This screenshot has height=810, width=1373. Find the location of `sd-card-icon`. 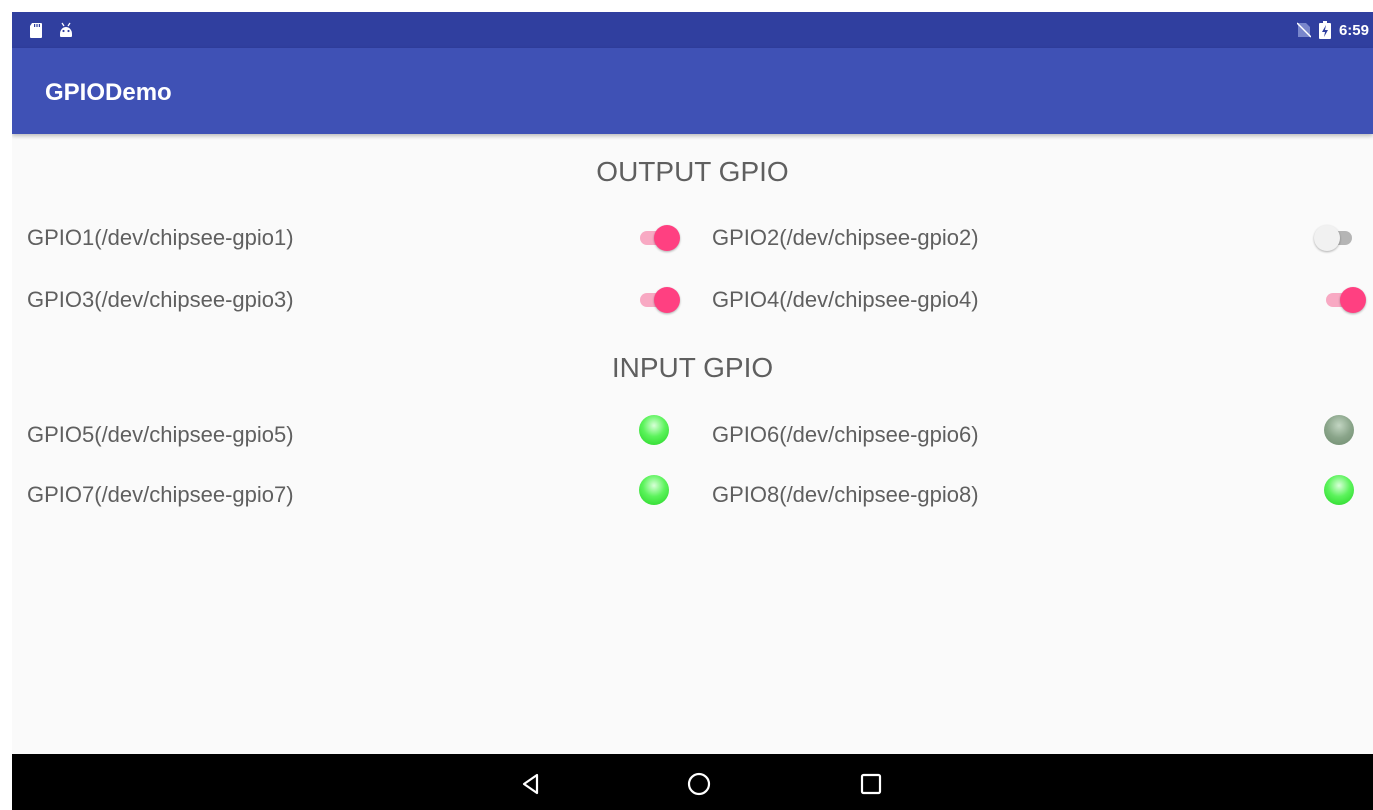

sd-card-icon is located at coordinates (36, 30).